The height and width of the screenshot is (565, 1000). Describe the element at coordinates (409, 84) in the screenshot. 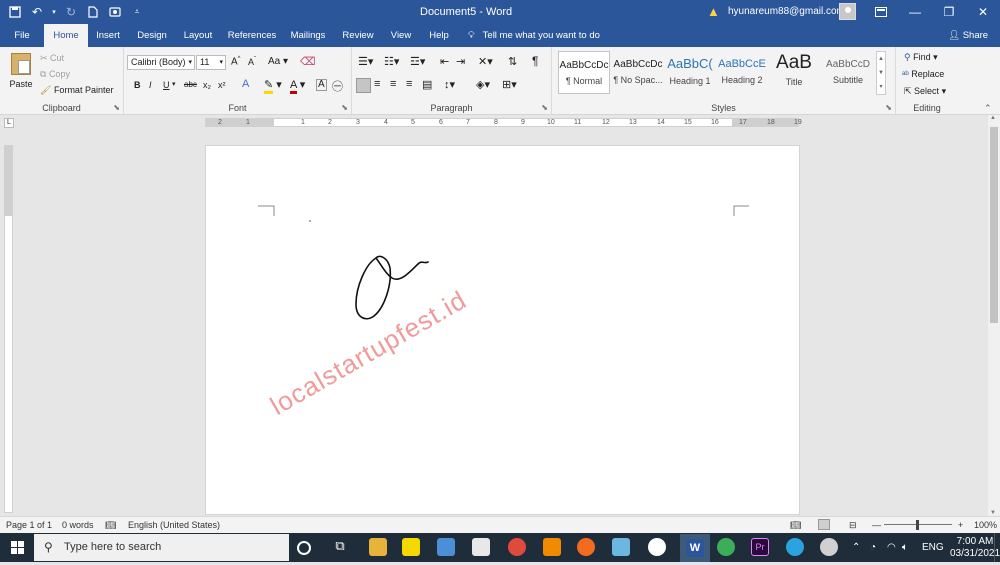

I see `justify-icon: ≡` at that location.